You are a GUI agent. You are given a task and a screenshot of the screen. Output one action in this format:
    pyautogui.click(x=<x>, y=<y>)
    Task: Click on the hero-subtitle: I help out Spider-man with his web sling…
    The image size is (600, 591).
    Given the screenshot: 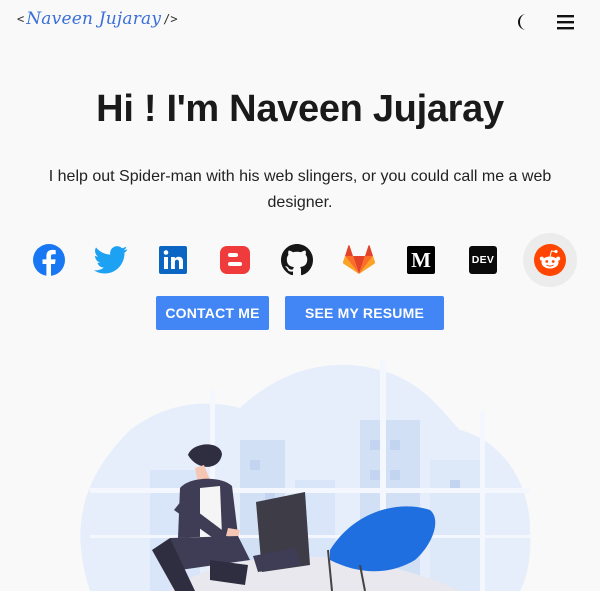 What is the action you would take?
    pyautogui.click(x=300, y=189)
    